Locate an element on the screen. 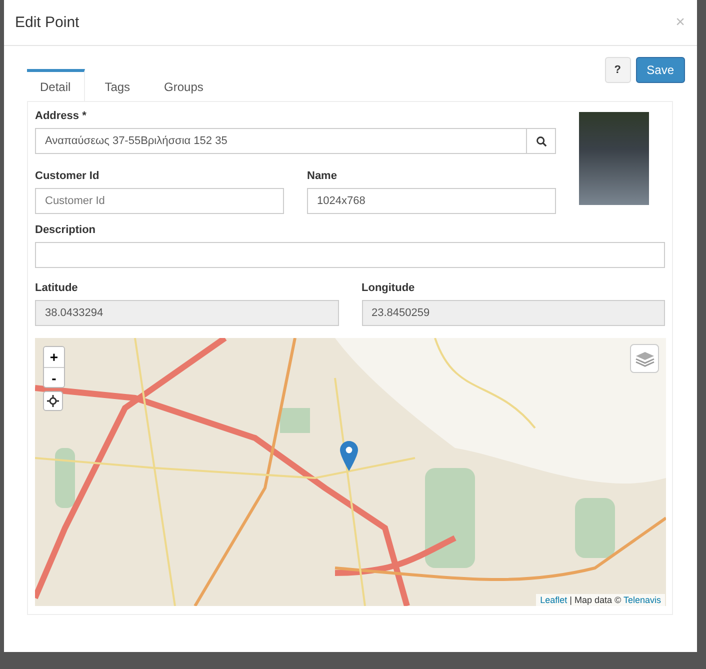 This screenshot has width=706, height=669. longitude-label: Longitude is located at coordinates (389, 288).